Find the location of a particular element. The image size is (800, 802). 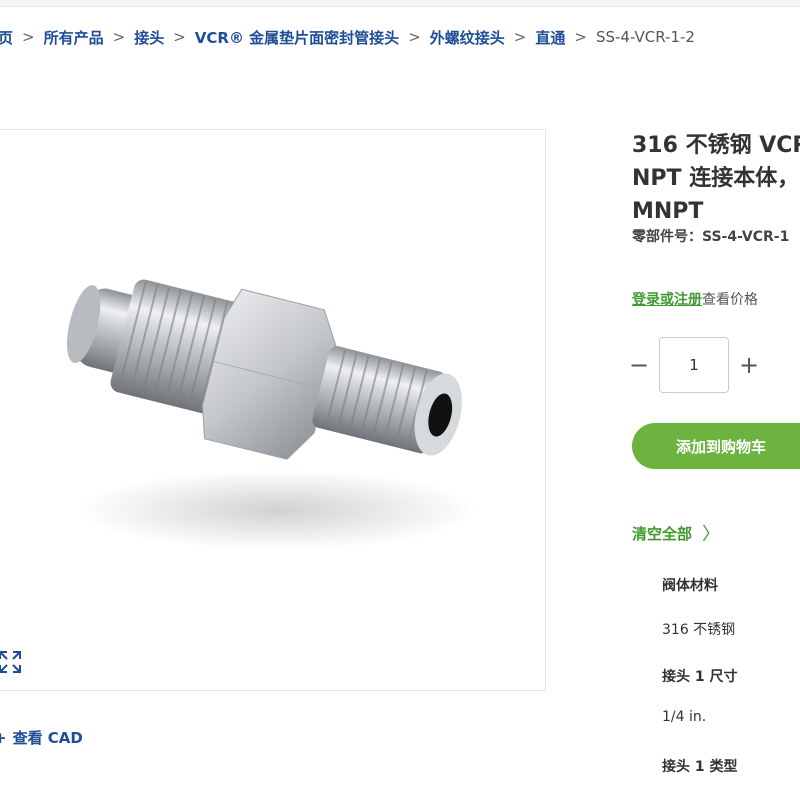

increment-button: + is located at coordinates (749, 365).